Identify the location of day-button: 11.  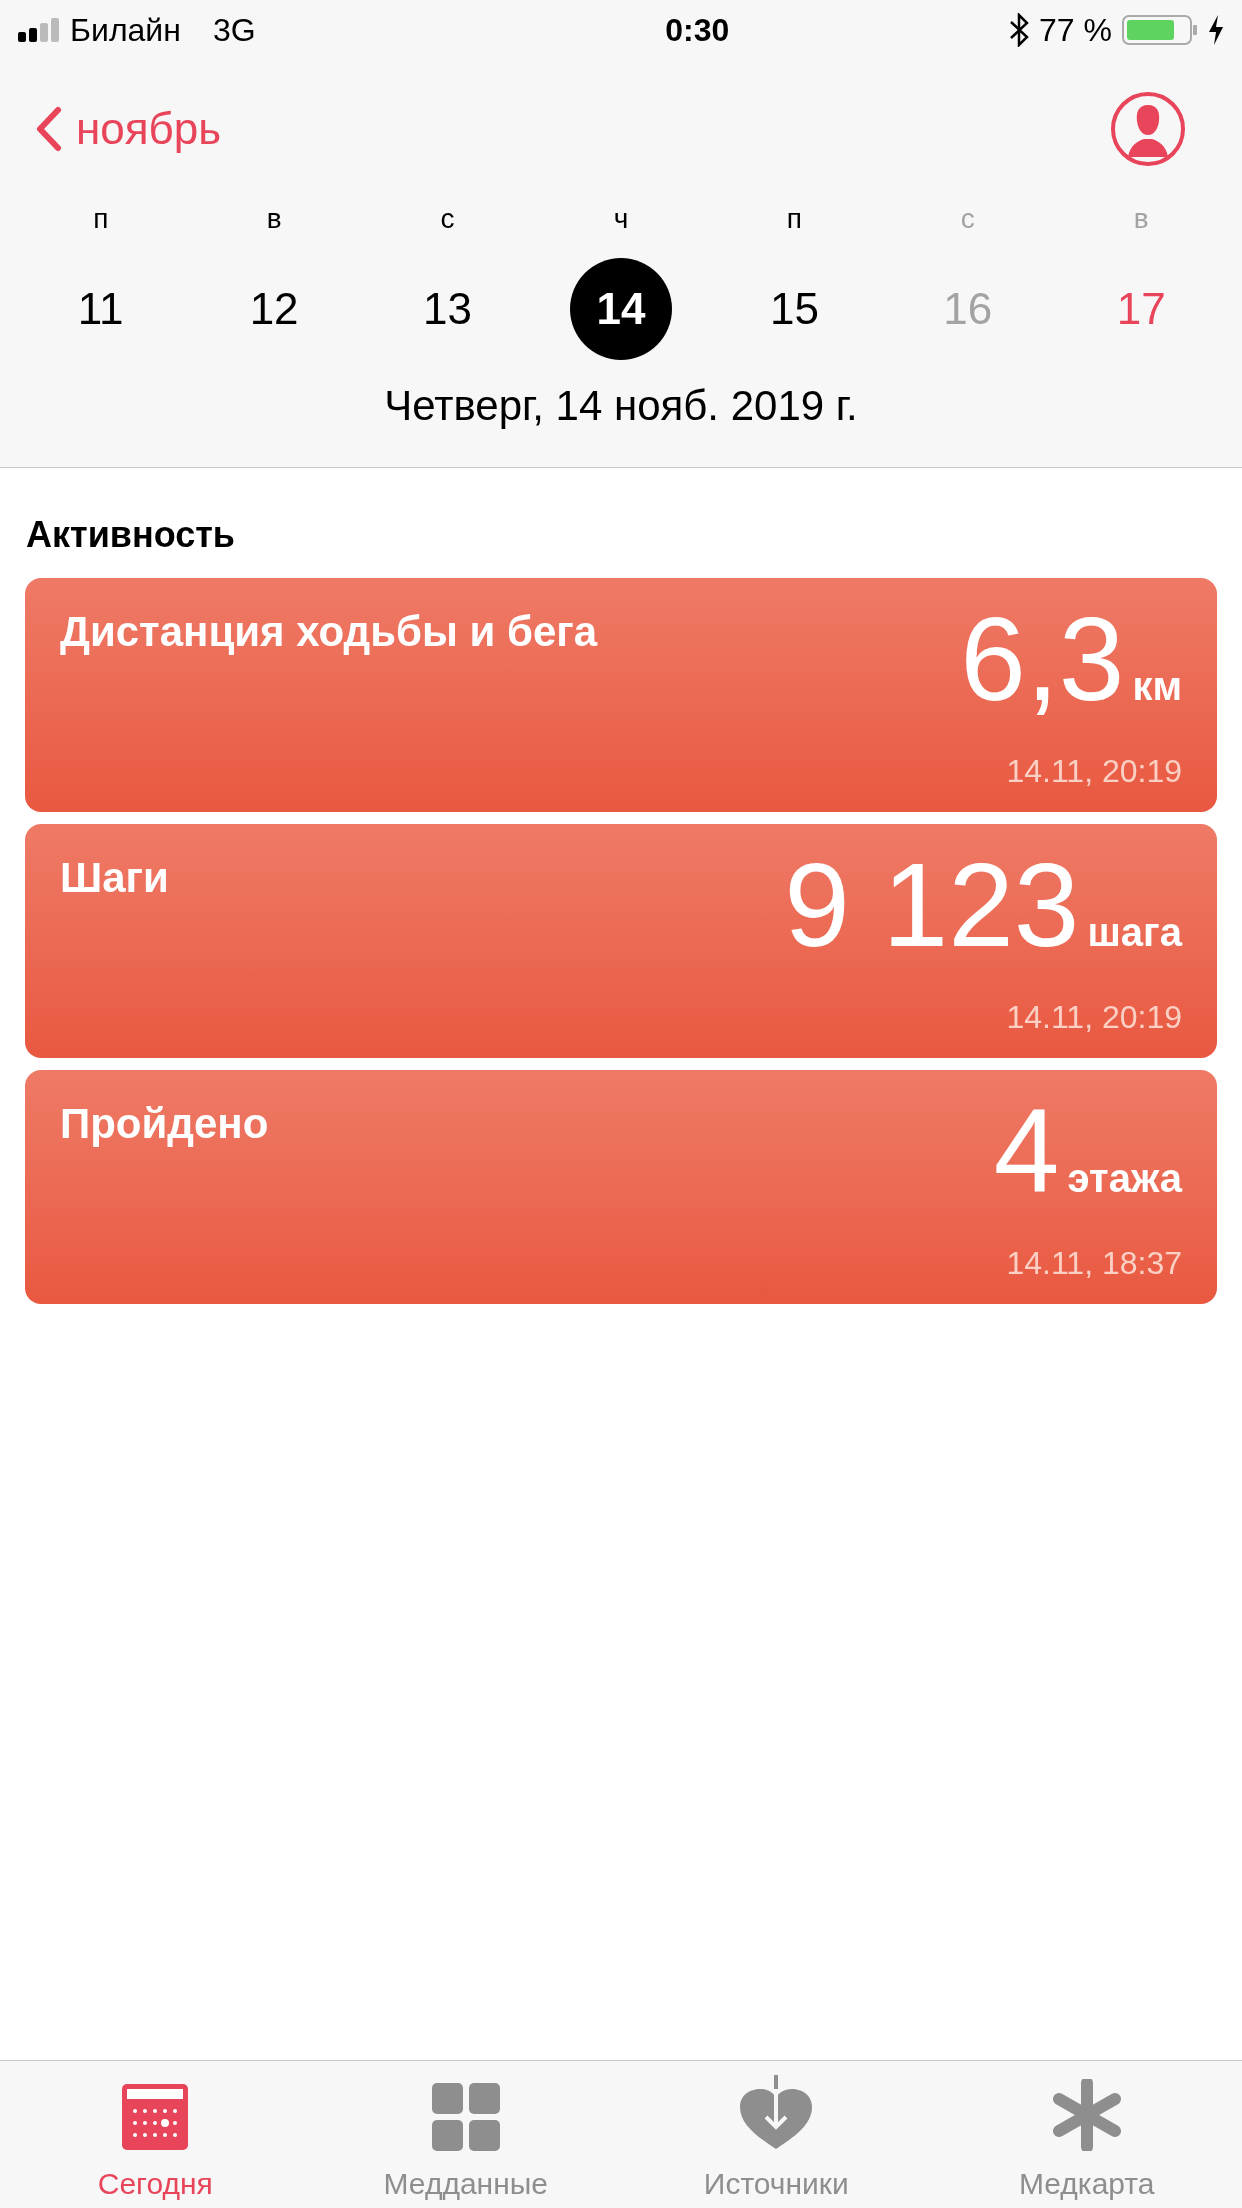
(100, 309).